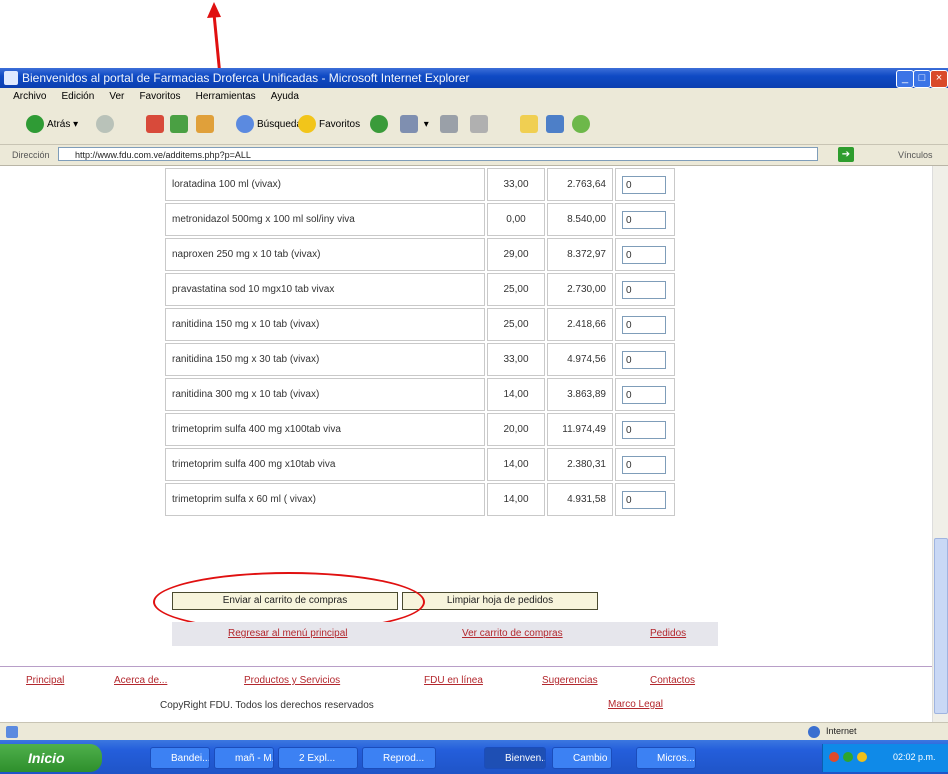 The image size is (948, 774). What do you see at coordinates (285, 97) in the screenshot?
I see `menu-item-ayuda: Ayuda` at bounding box center [285, 97].